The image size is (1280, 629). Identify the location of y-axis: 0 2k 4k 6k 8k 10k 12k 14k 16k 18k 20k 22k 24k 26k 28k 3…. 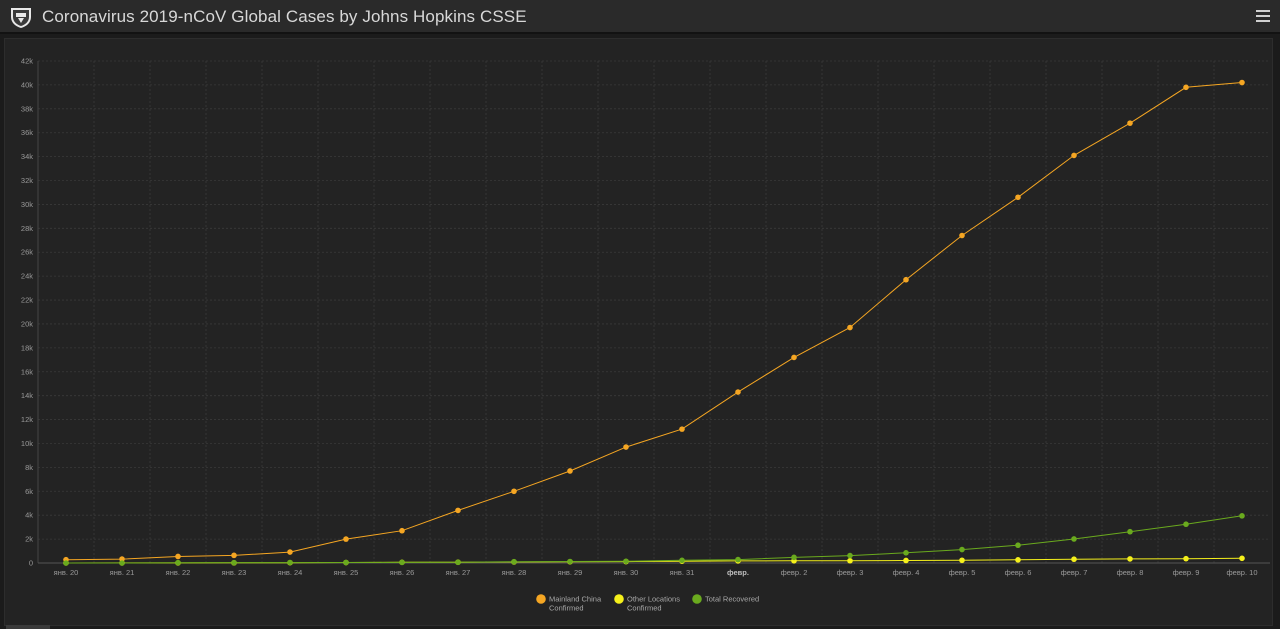
(30, 312).